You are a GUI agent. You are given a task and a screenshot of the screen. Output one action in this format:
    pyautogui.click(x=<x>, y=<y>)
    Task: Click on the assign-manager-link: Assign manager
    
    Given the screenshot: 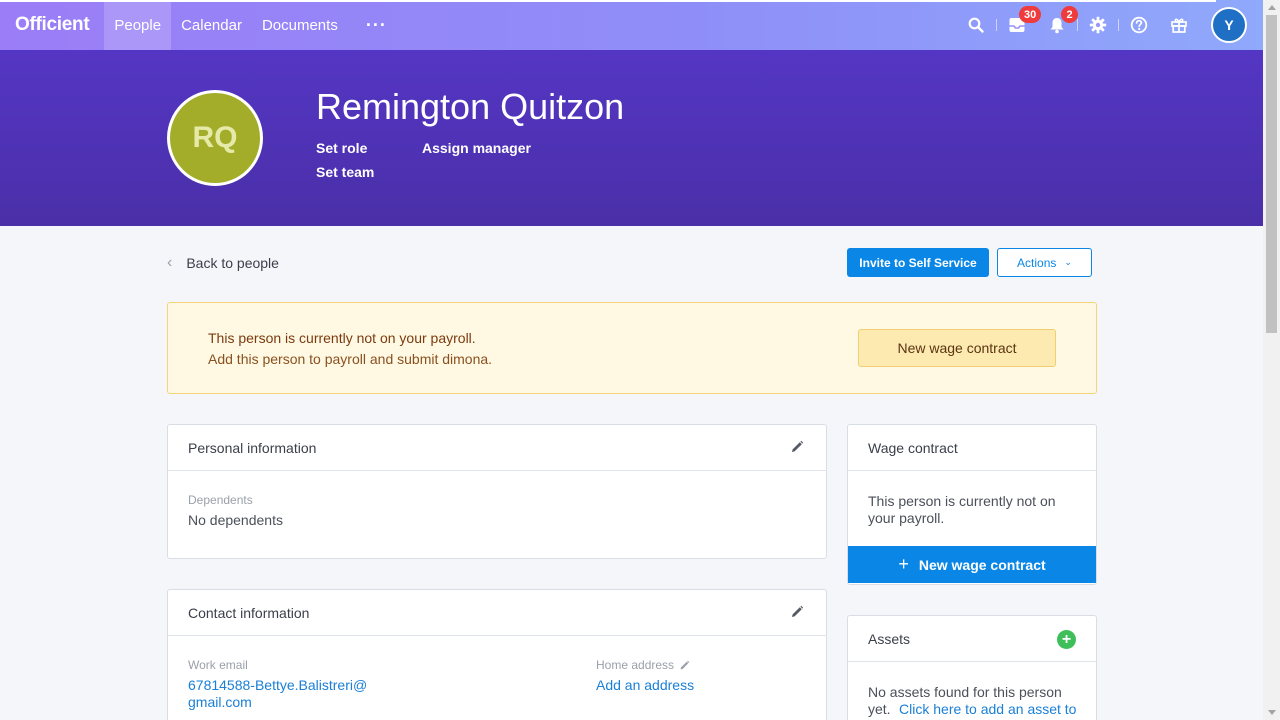 What is the action you would take?
    pyautogui.click(x=476, y=148)
    